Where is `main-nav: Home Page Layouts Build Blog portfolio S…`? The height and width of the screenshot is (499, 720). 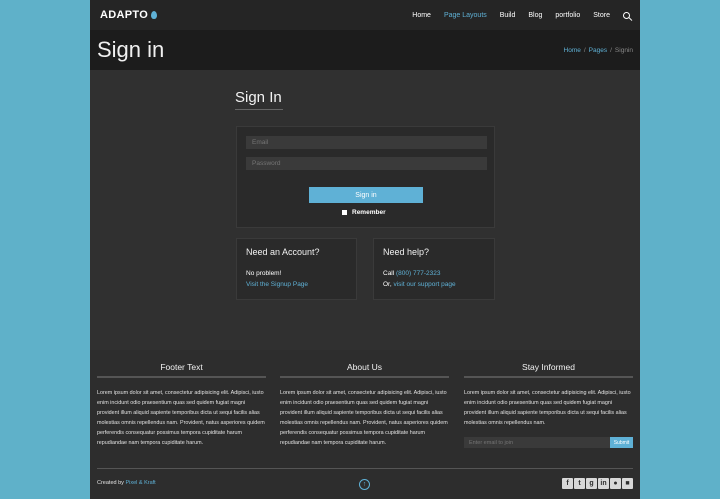
main-nav: Home Page Layouts Build Blog portfolio S… is located at coordinates (521, 15).